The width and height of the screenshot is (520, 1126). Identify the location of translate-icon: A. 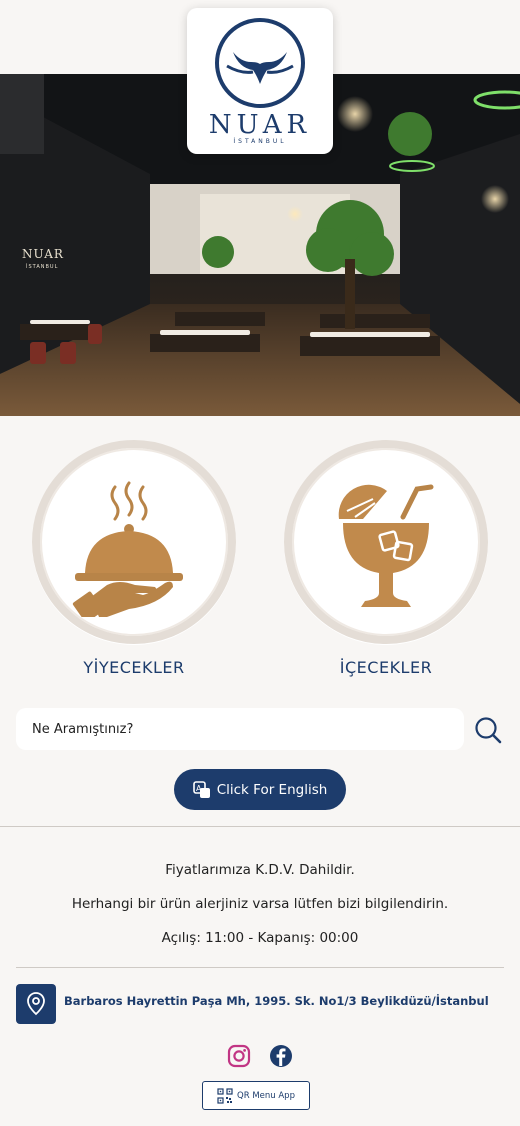
(201, 789).